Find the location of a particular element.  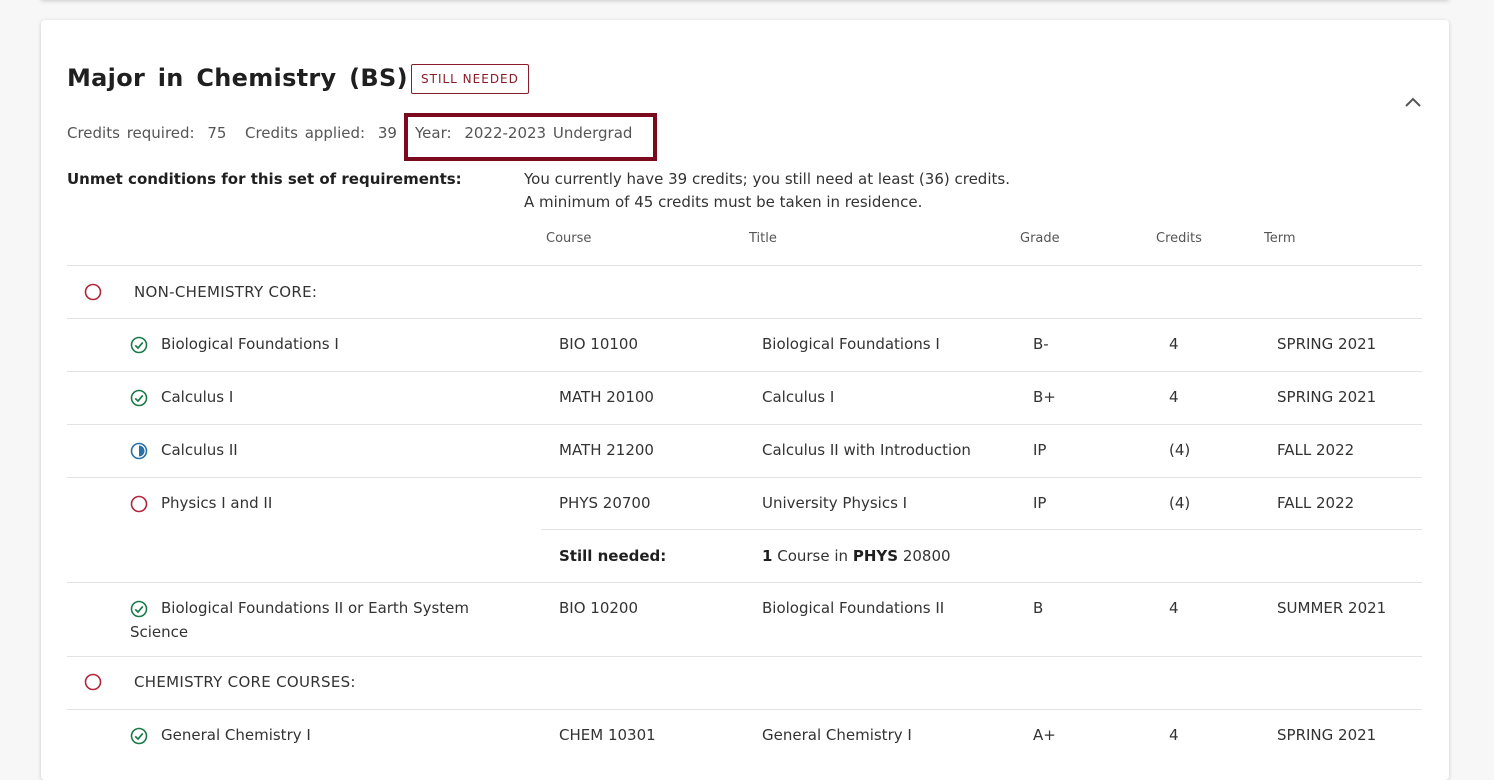

credits-applied-label: Credits applied: is located at coordinates (305, 133).